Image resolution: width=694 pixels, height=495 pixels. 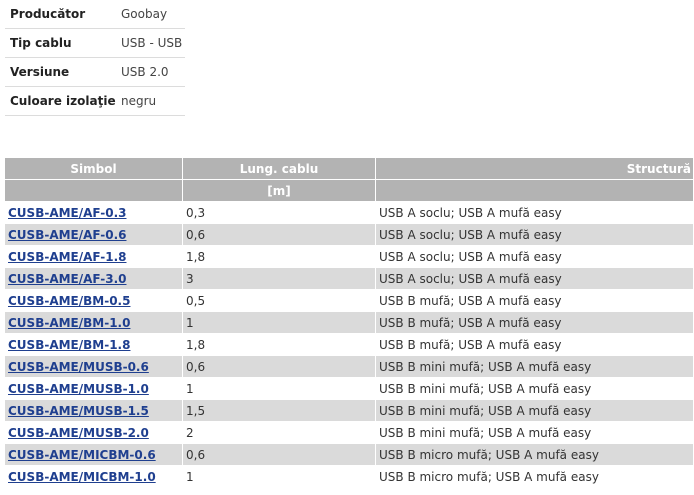 I want to click on product-link: CUSB-AME/MUSB-0.6, so click(x=78, y=367).